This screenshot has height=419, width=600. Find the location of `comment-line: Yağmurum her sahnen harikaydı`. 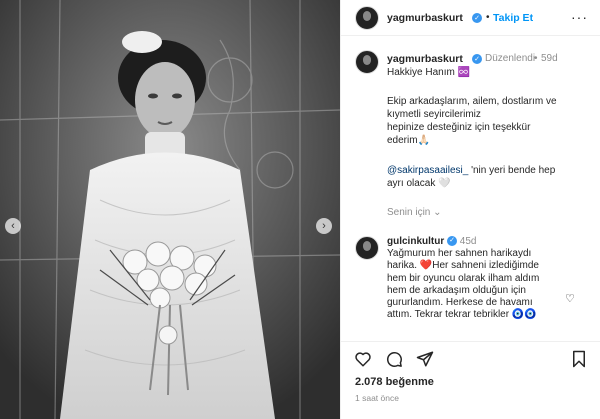

comment-line: Yağmurum her sahnen harikaydı is located at coordinates (459, 254).